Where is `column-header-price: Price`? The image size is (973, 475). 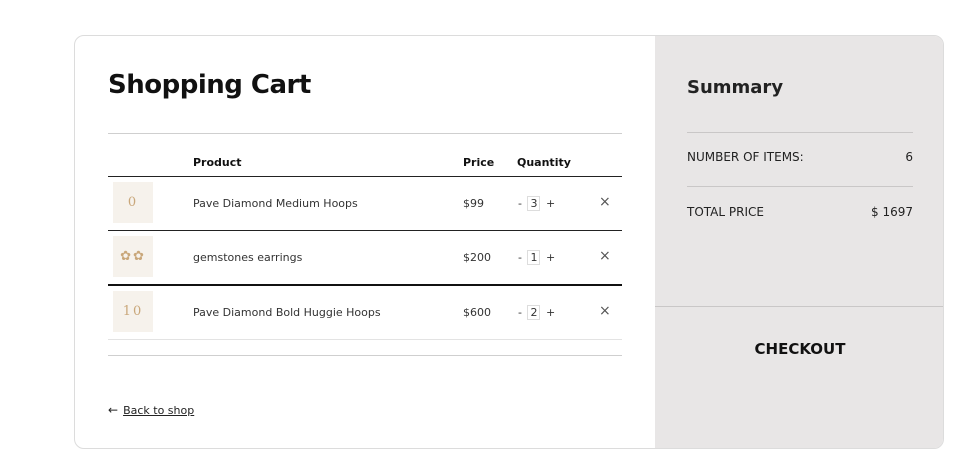
column-header-price: Price is located at coordinates (479, 162).